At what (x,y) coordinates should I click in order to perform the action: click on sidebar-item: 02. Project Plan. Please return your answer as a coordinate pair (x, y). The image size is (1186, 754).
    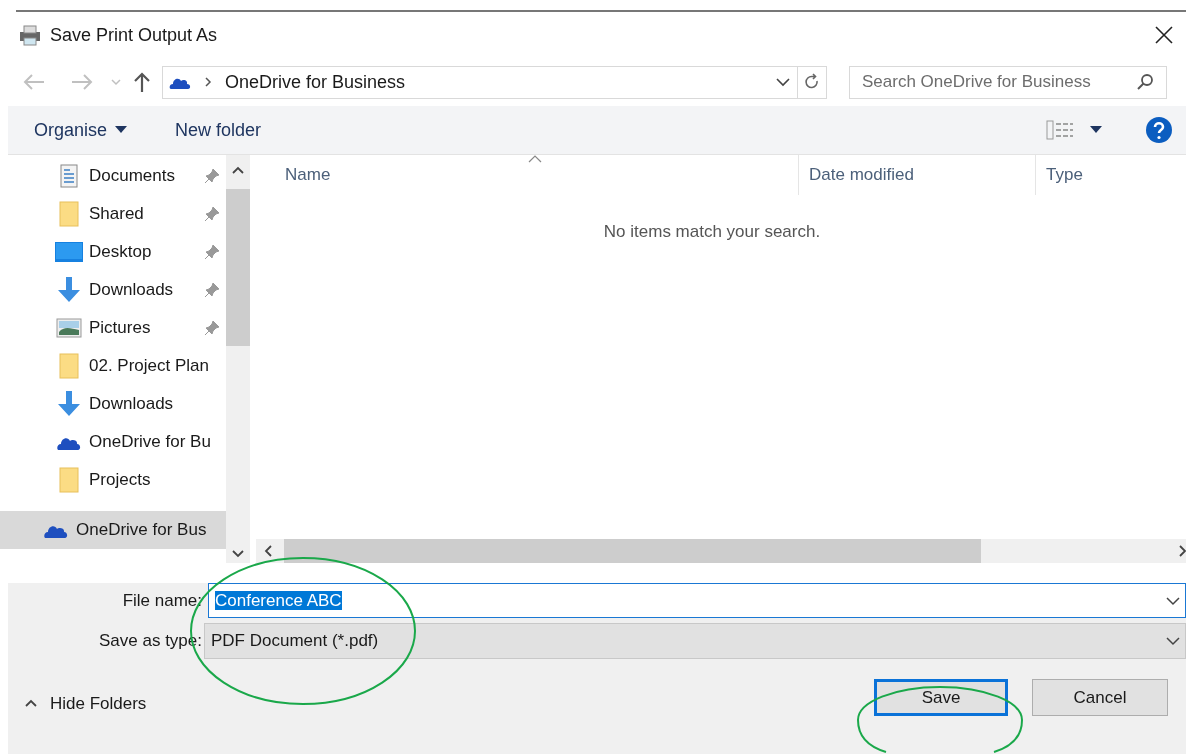
    Looking at the image, I should click on (113, 366).